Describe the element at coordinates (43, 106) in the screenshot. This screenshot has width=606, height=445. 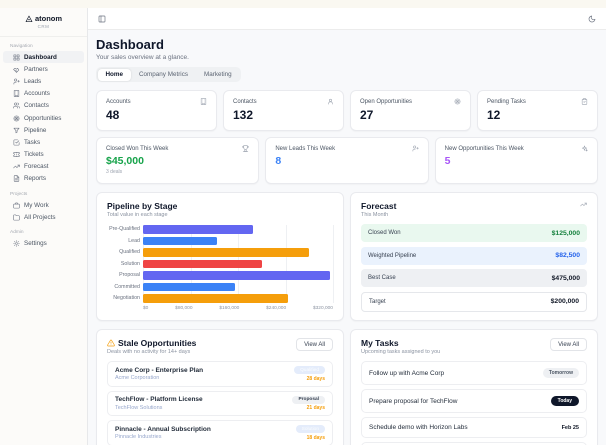
I see `sidebar-item-contacts: Contacts` at that location.